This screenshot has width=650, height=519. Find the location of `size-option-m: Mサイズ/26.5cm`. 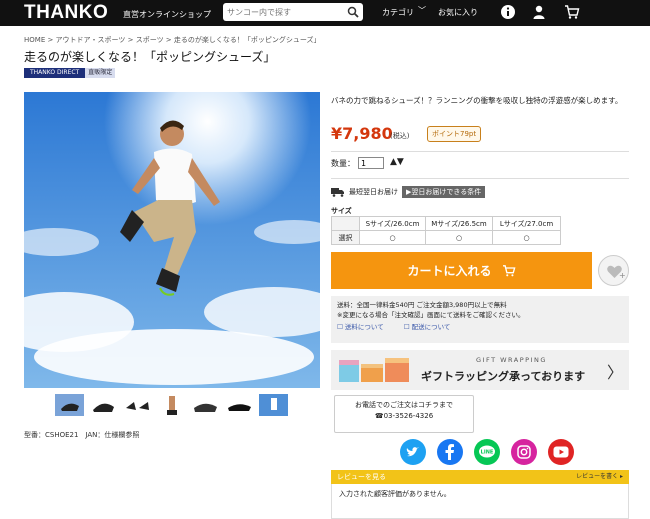

size-option-m: Mサイズ/26.5cm is located at coordinates (459, 223).